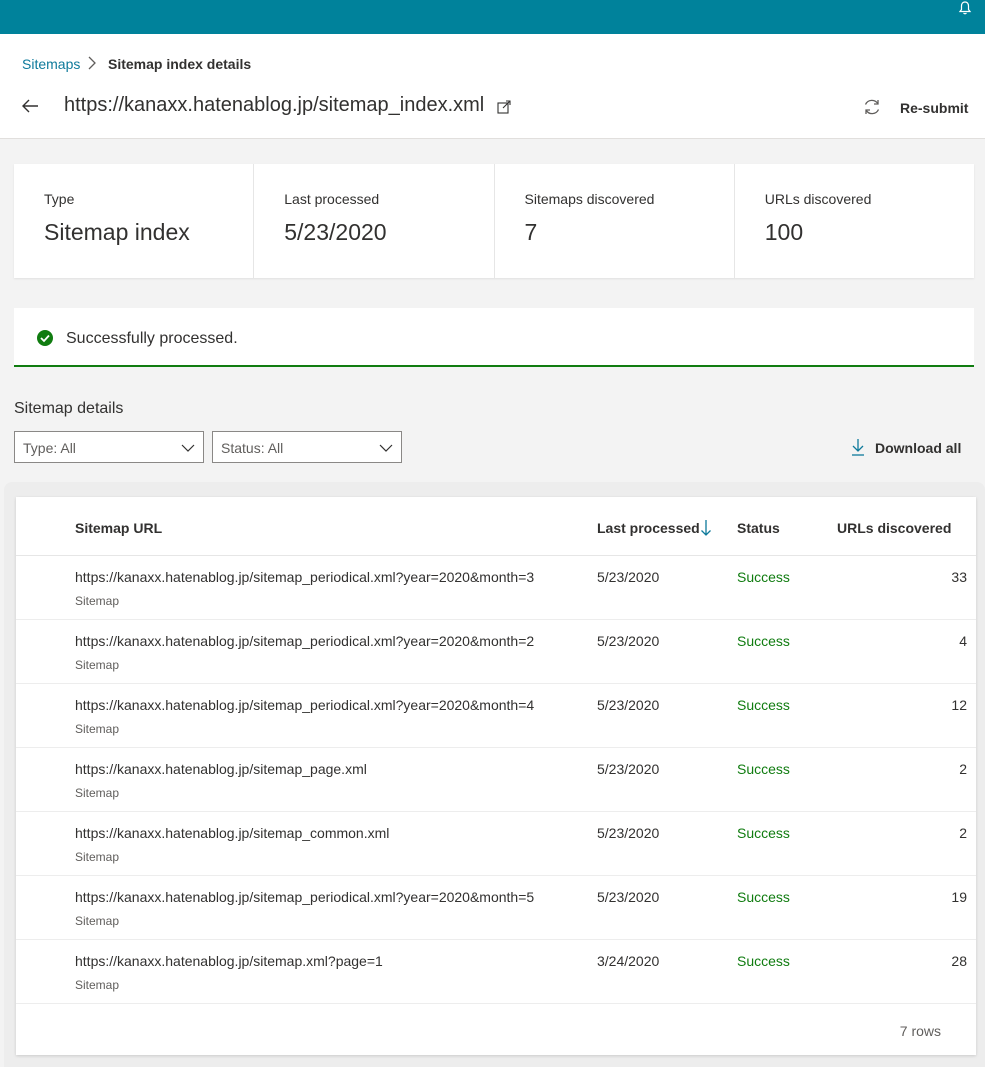 The width and height of the screenshot is (985, 1067). What do you see at coordinates (504, 107) in the screenshot?
I see `external-link-icon` at bounding box center [504, 107].